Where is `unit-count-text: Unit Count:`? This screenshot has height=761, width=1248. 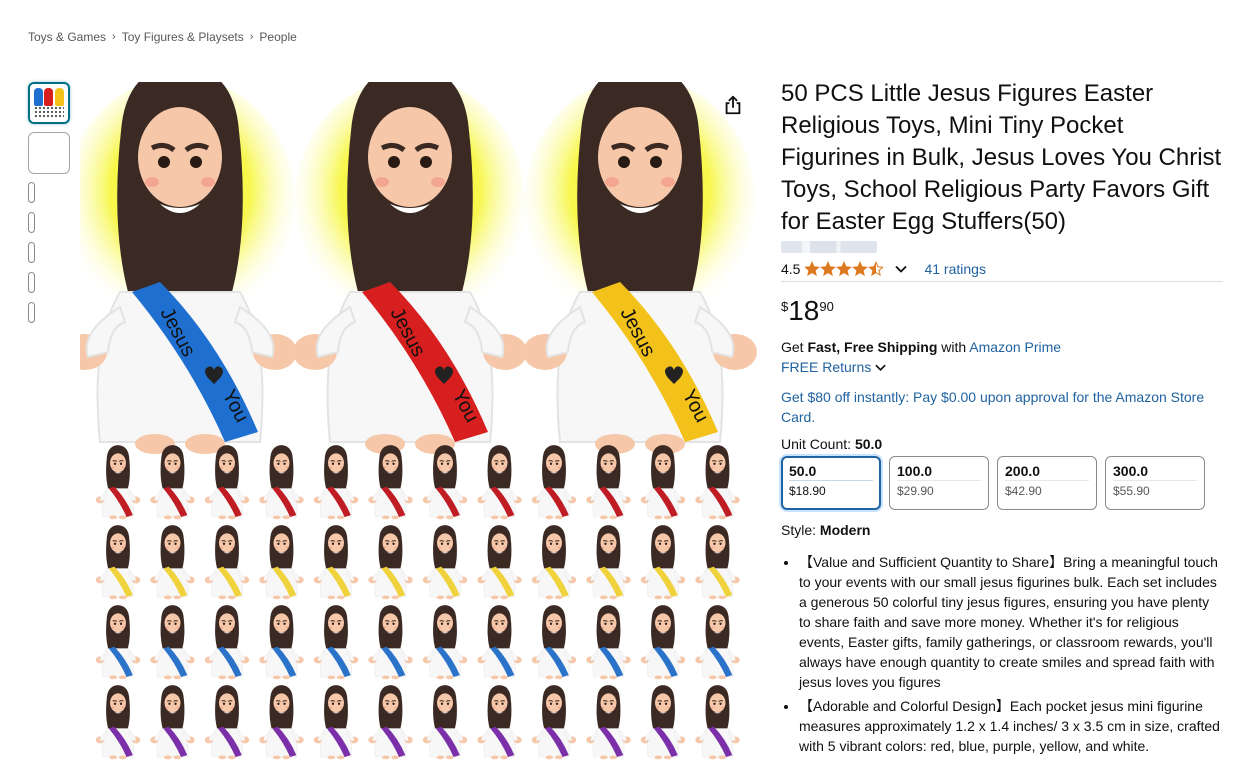
unit-count-text: Unit Count: is located at coordinates (818, 444).